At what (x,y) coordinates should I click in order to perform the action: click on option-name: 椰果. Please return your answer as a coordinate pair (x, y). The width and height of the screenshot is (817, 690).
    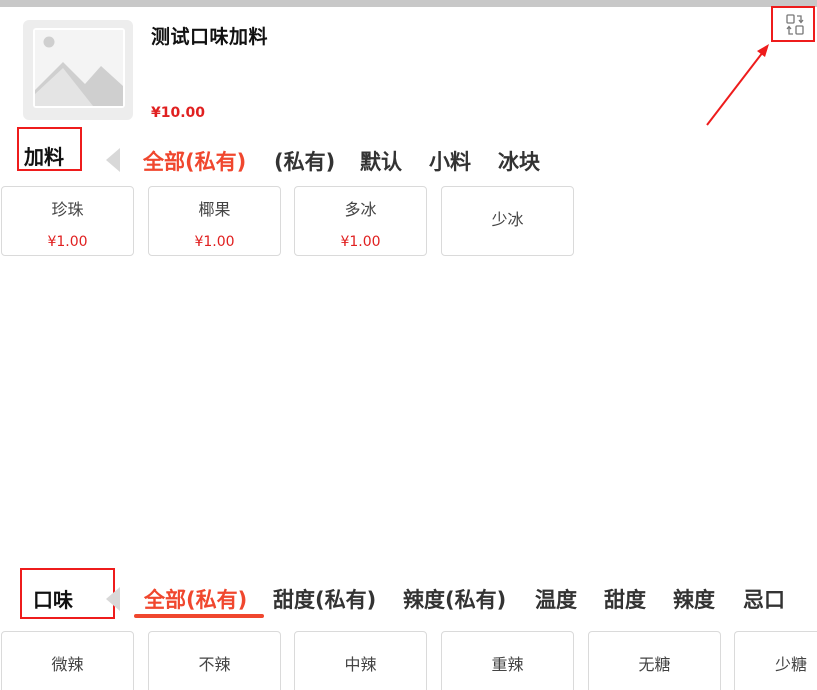
    Looking at the image, I should click on (214, 209).